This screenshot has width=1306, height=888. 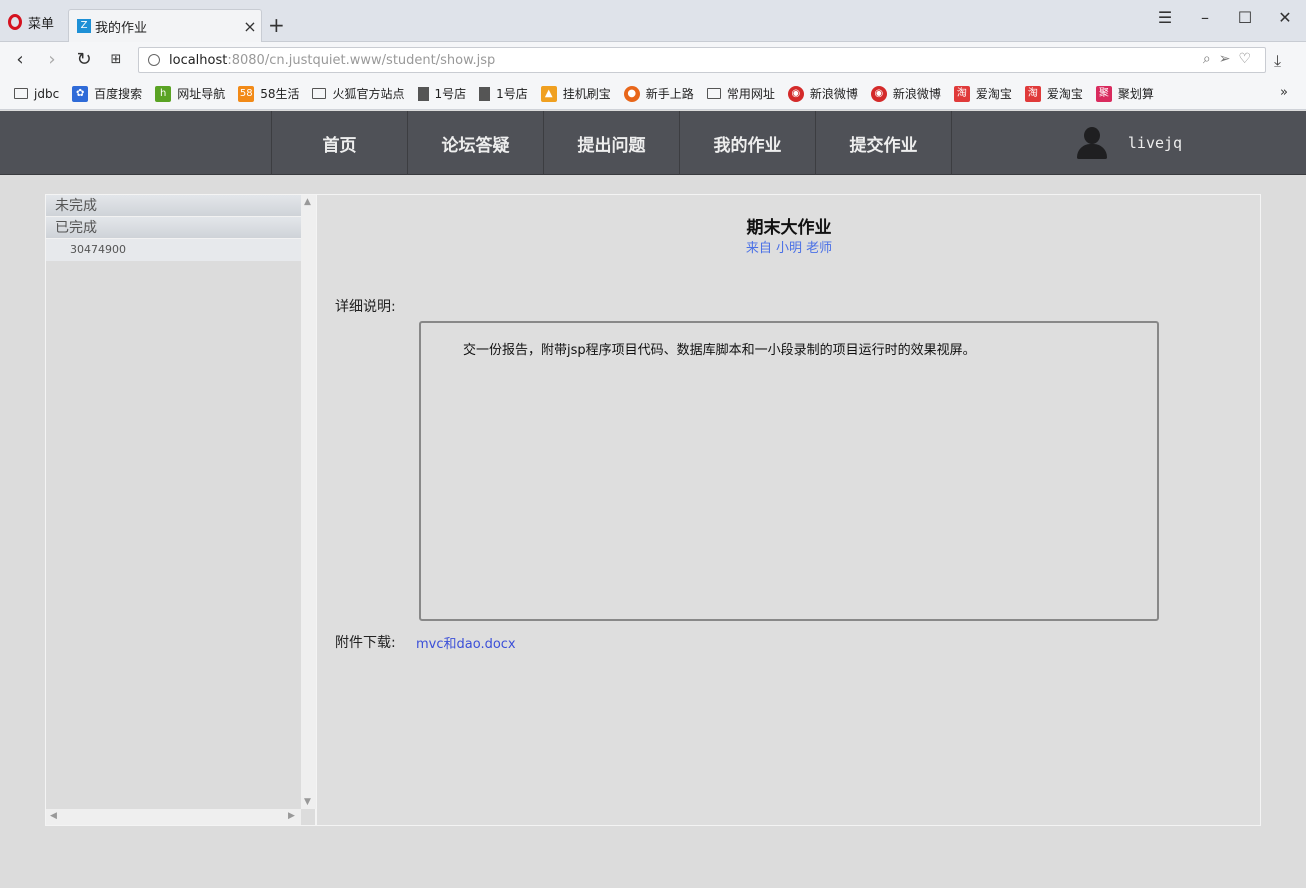 I want to click on bookmark-item: h 网址导航, so click(x=190, y=93).